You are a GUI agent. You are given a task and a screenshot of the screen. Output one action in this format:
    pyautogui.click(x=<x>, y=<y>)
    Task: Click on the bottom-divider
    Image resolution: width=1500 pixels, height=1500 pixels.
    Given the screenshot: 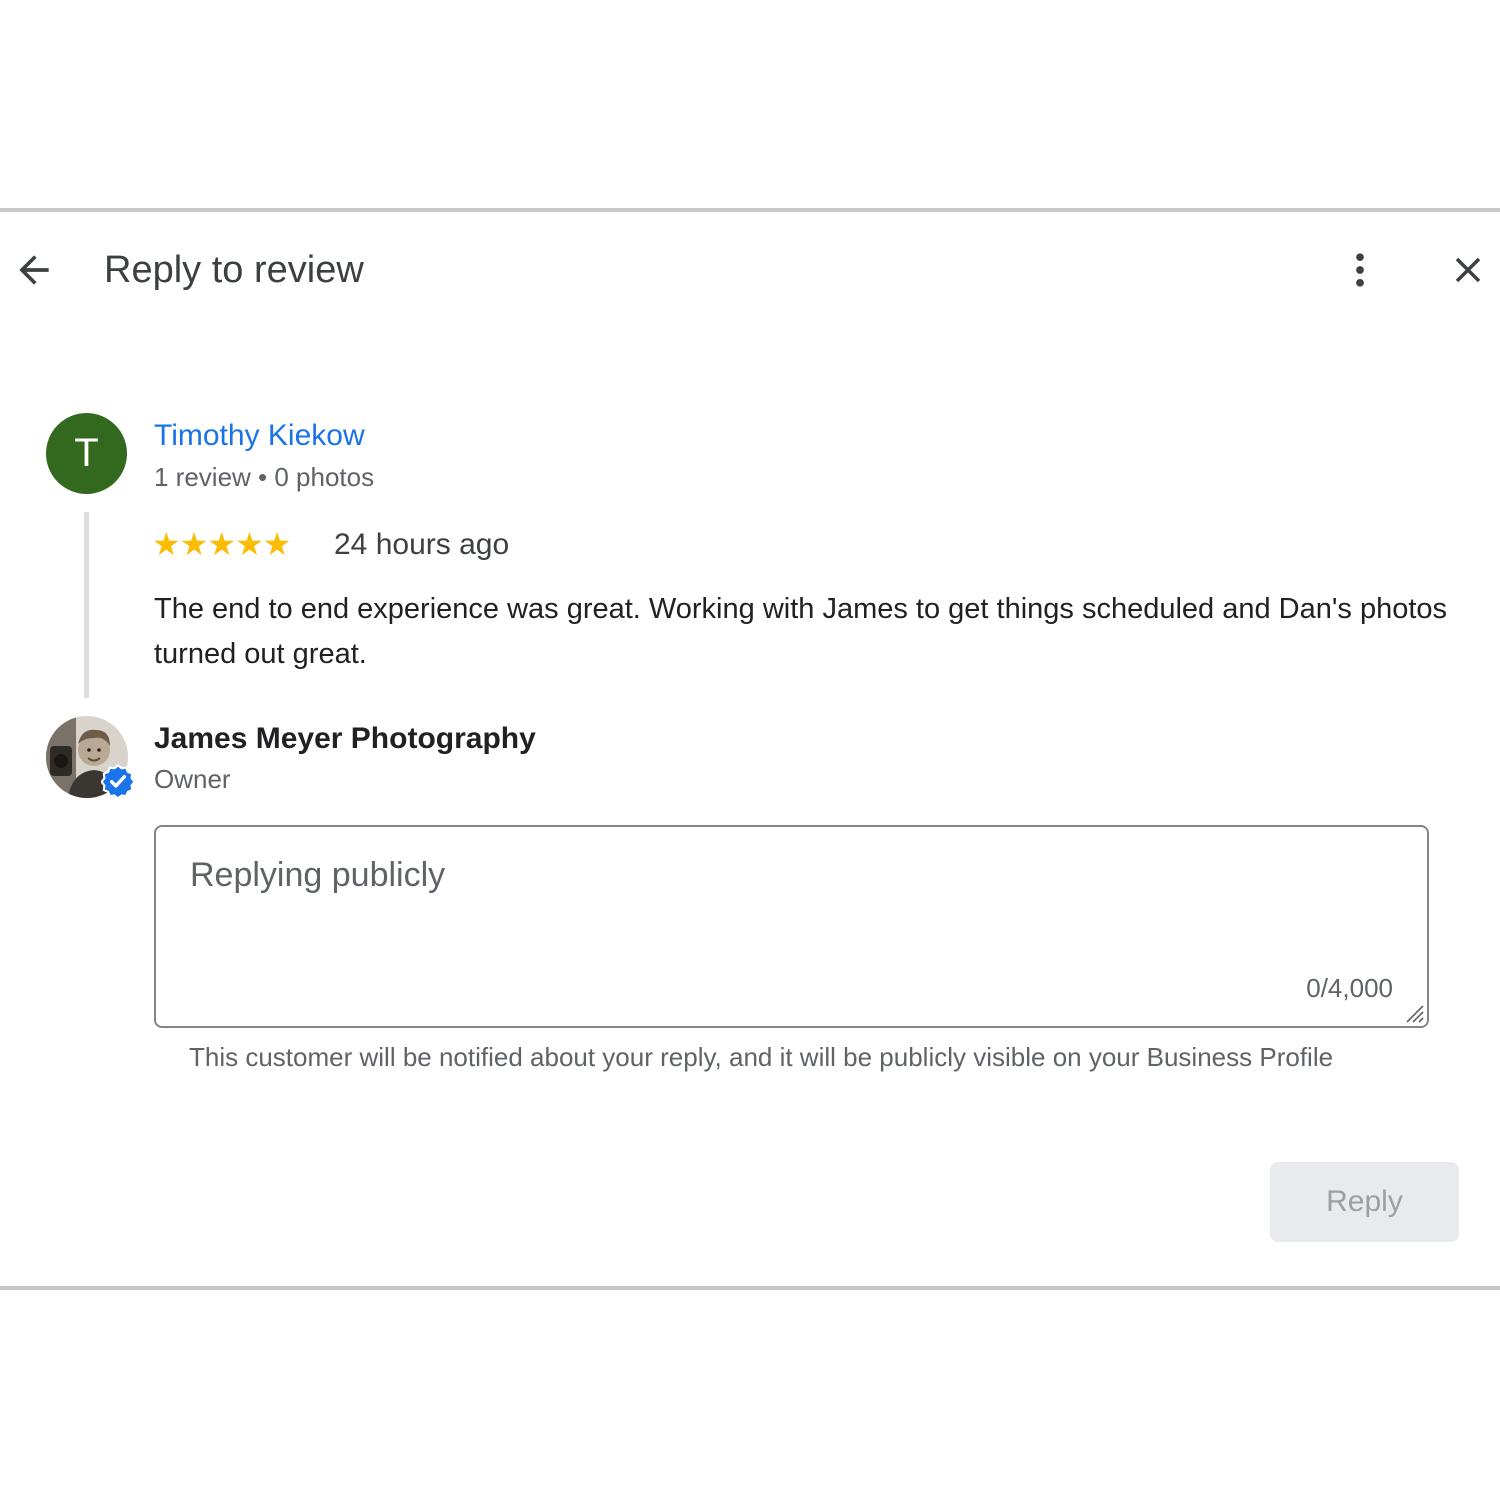 What is the action you would take?
    pyautogui.click(x=750, y=1288)
    